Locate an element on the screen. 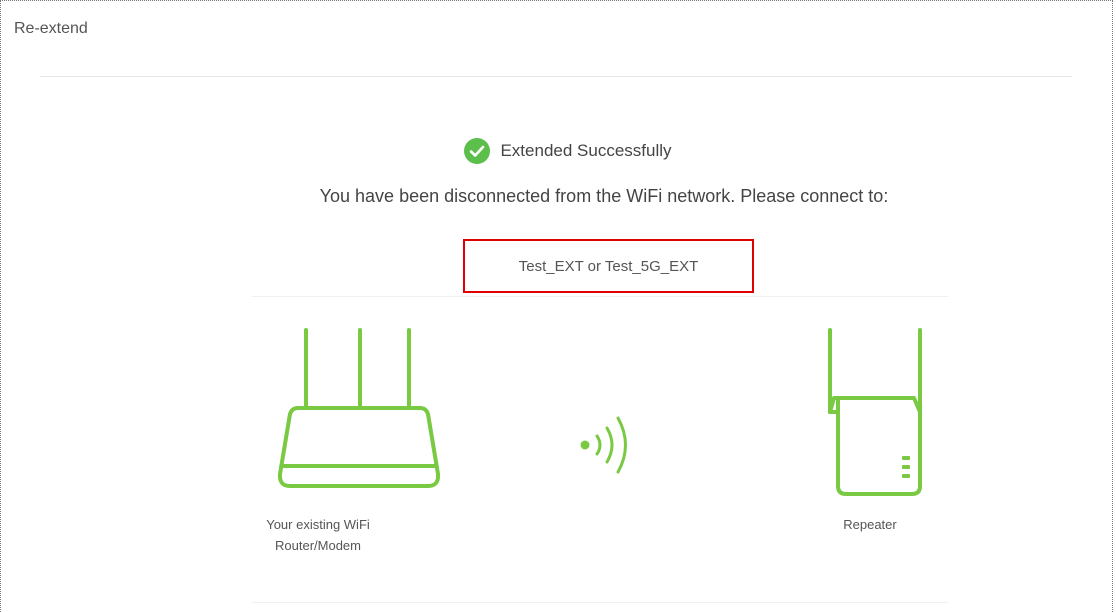  router-body-icon is located at coordinates (359, 408).